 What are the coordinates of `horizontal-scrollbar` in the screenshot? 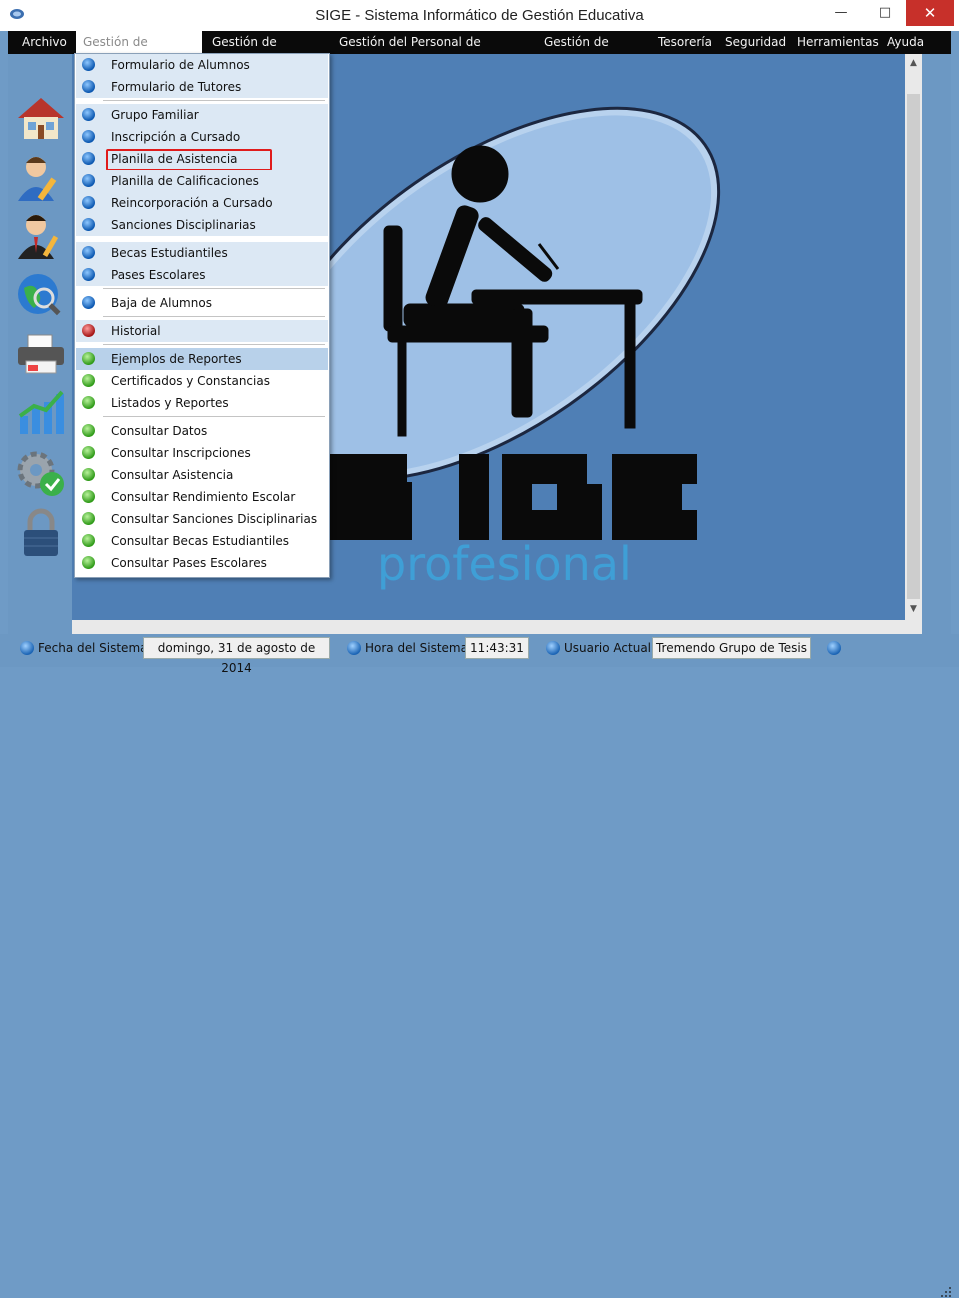 It's located at (497, 627).